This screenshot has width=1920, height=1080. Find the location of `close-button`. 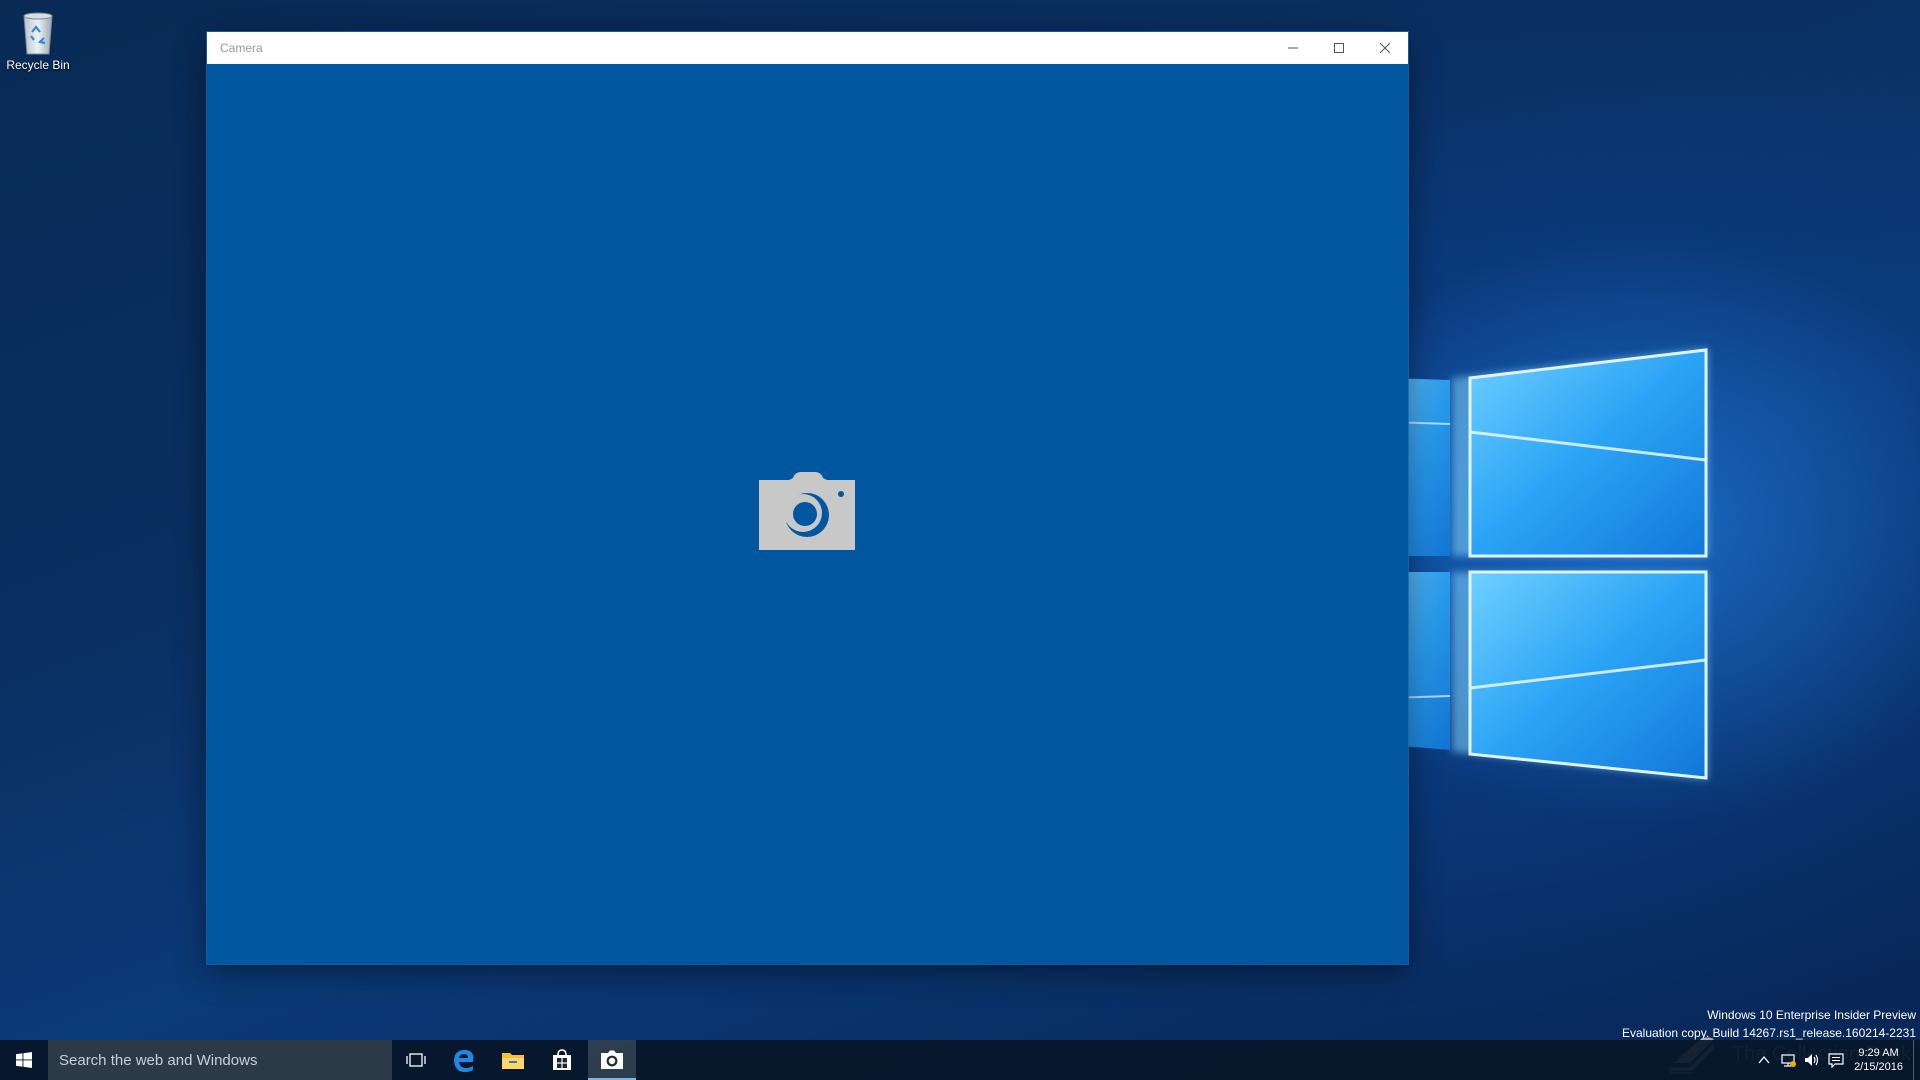

close-button is located at coordinates (1385, 48).